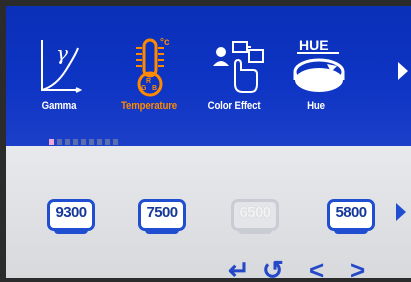  Describe the element at coordinates (148, 81) in the screenshot. I see `svg-text: R` at that location.